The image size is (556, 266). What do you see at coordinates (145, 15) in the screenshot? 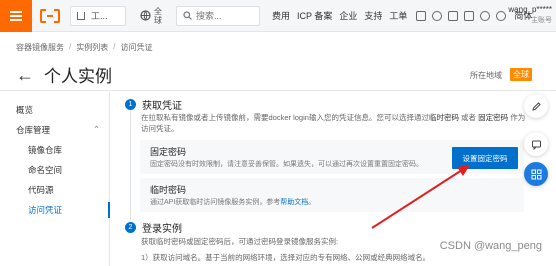
I see `globe-icon` at bounding box center [145, 15].